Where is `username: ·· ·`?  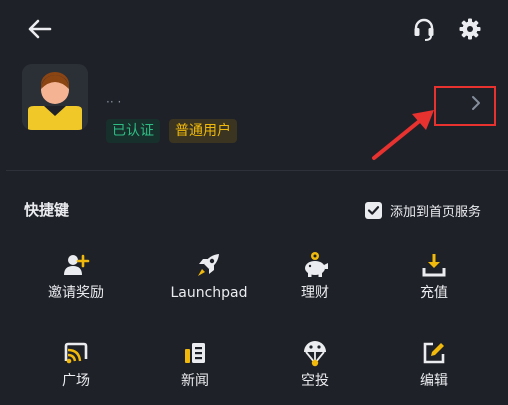
username: ·· · is located at coordinates (114, 102).